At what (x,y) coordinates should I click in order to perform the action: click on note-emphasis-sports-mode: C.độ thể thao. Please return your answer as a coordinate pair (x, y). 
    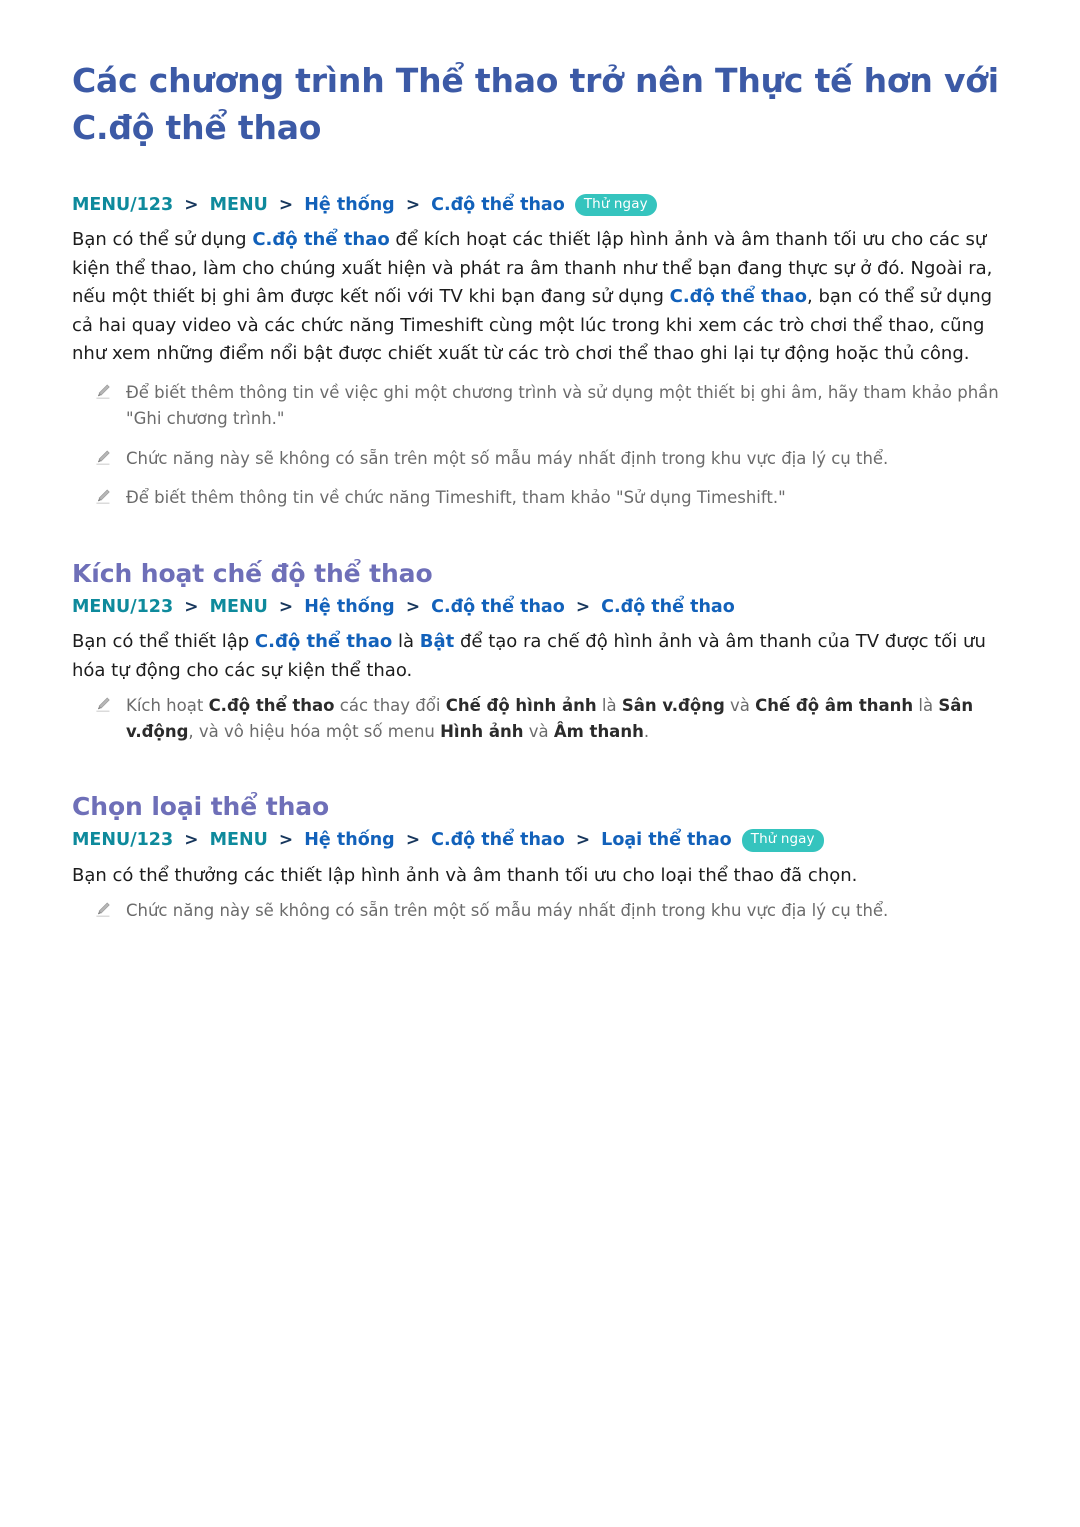
    Looking at the image, I should click on (271, 706).